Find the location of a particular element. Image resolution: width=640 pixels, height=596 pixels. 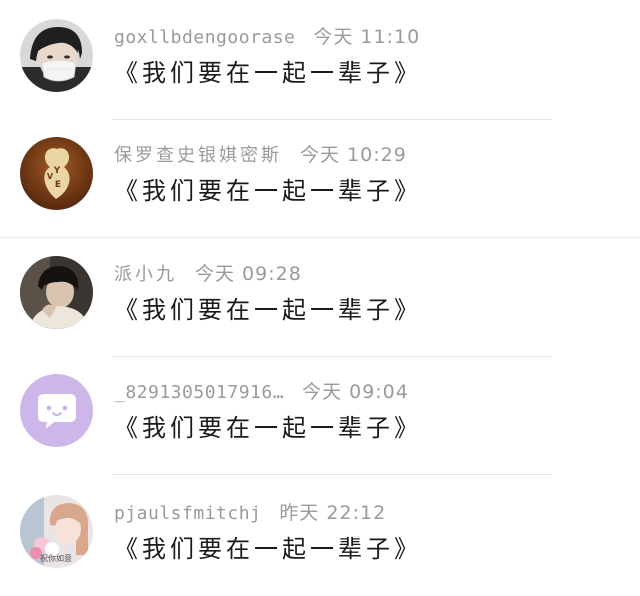

avatar: 祝你如意 is located at coordinates (56, 531).